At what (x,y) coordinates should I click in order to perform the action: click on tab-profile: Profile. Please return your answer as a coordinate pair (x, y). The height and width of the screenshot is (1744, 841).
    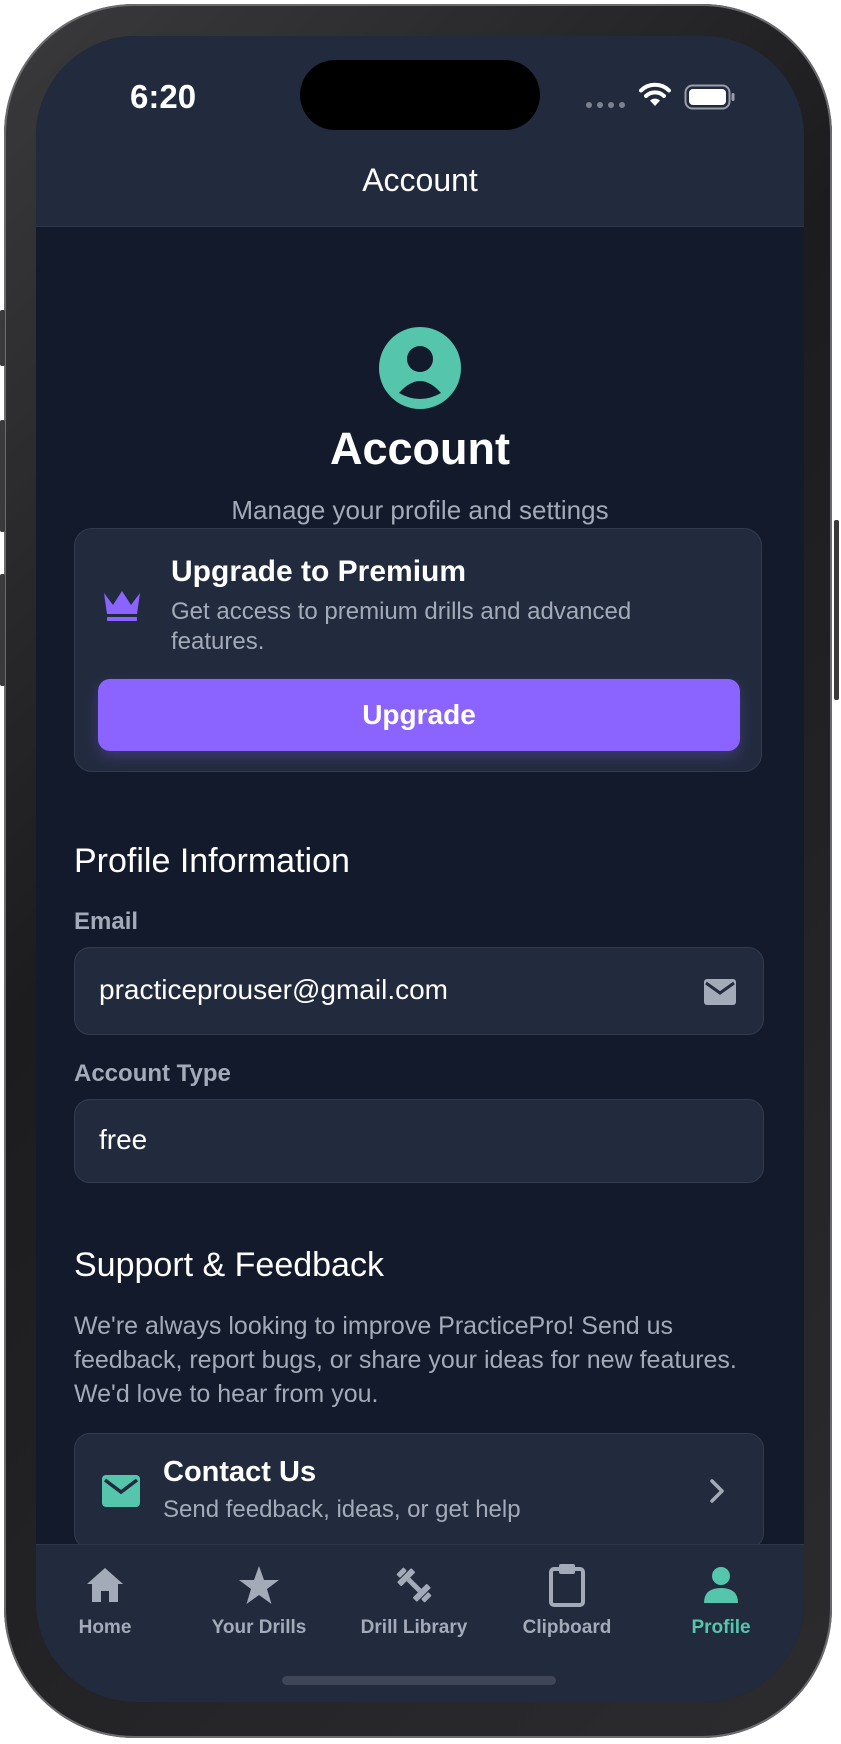
    Looking at the image, I should click on (721, 1601).